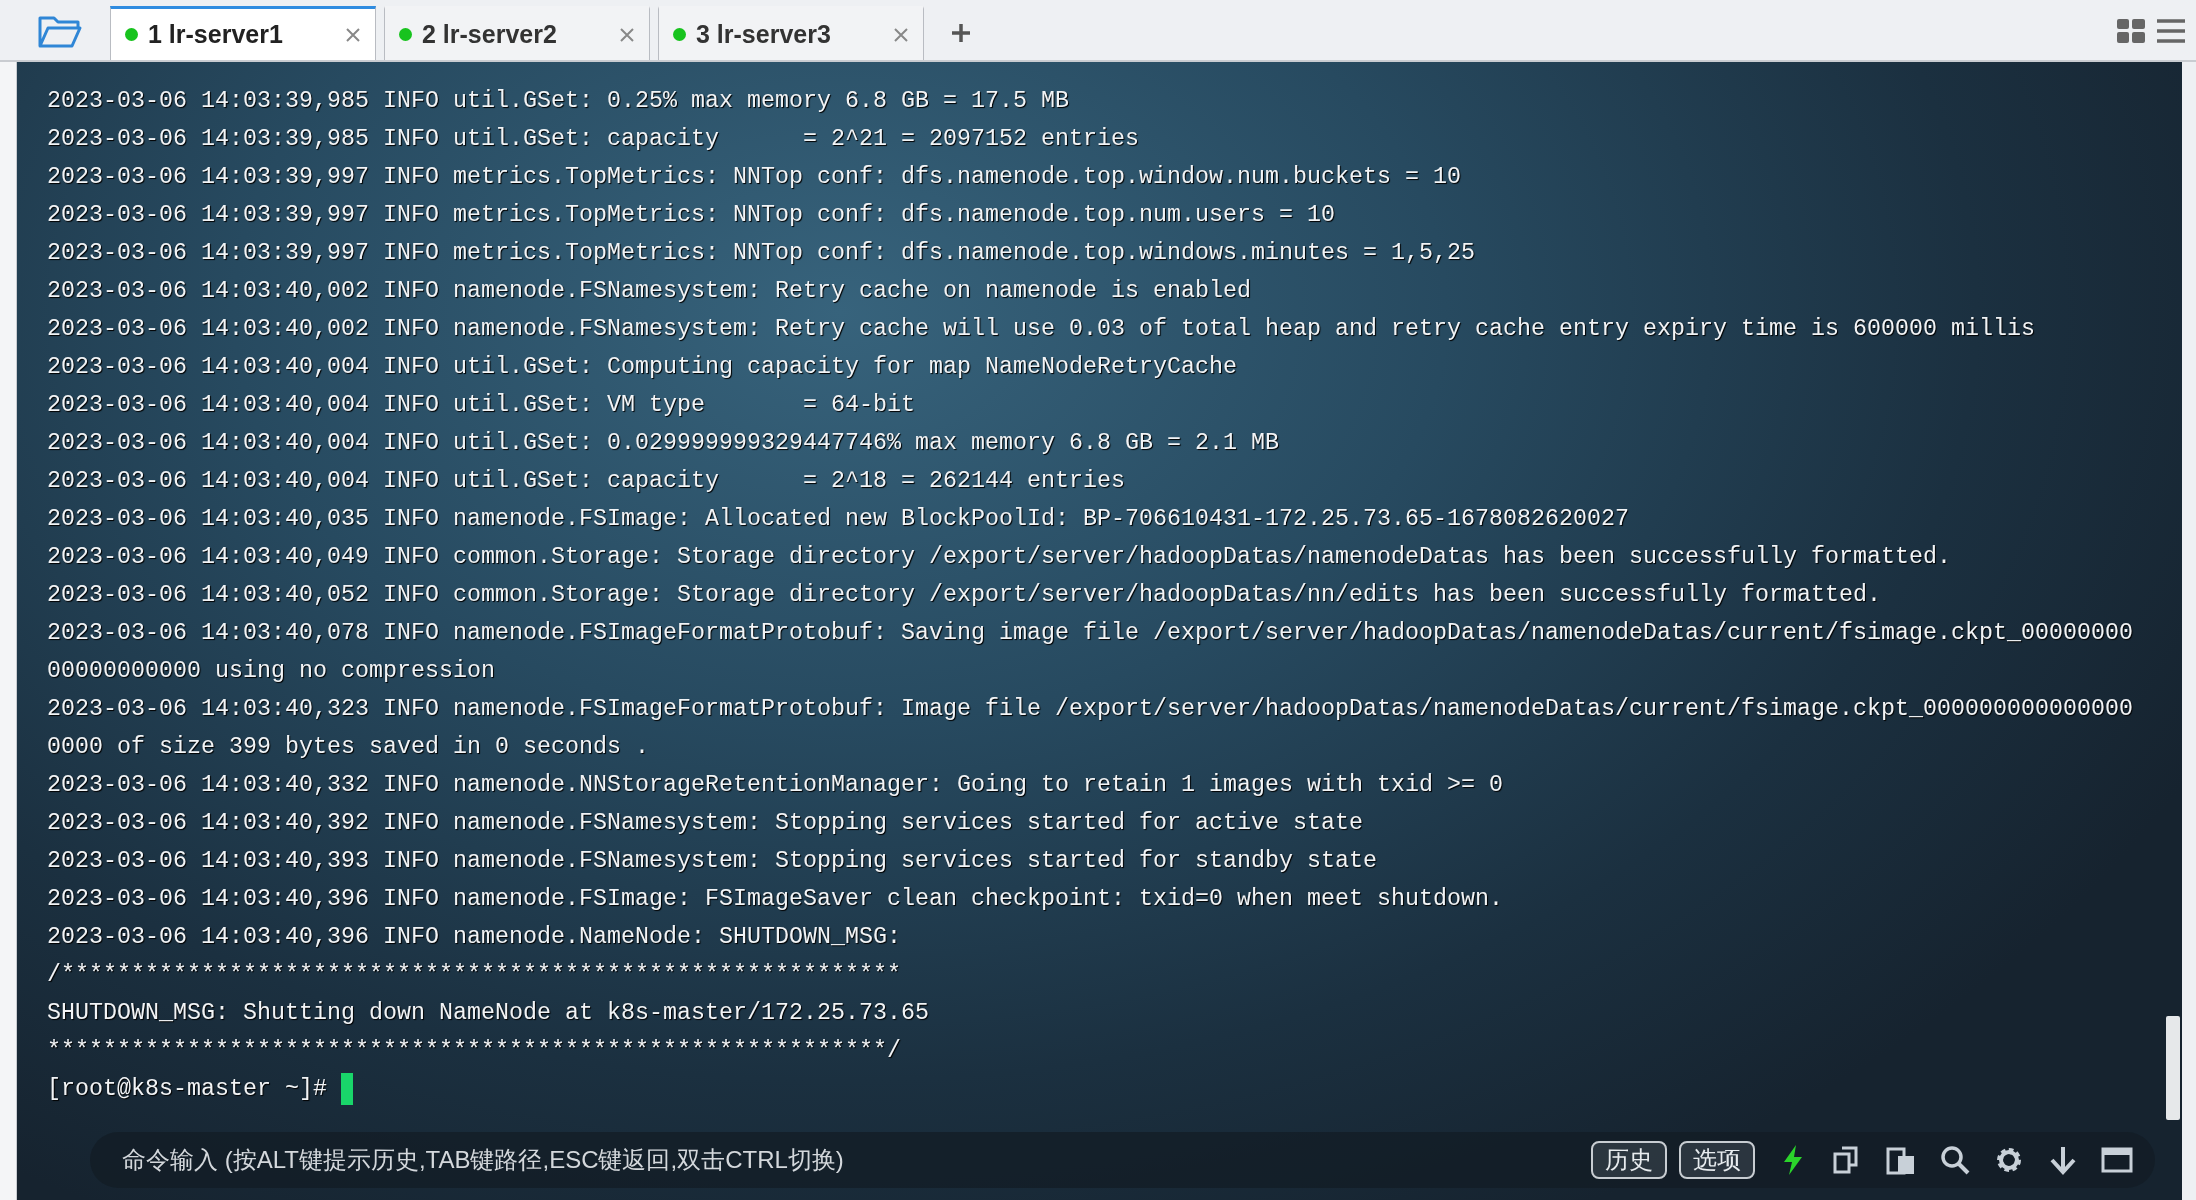  What do you see at coordinates (474, 1051) in the screenshot?
I see `terminal-line: ************************************************************/` at bounding box center [474, 1051].